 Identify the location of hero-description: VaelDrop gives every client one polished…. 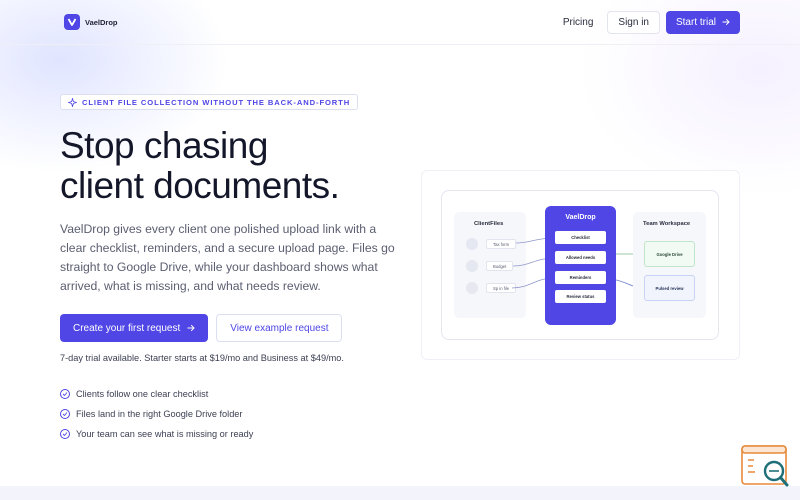
(227, 257).